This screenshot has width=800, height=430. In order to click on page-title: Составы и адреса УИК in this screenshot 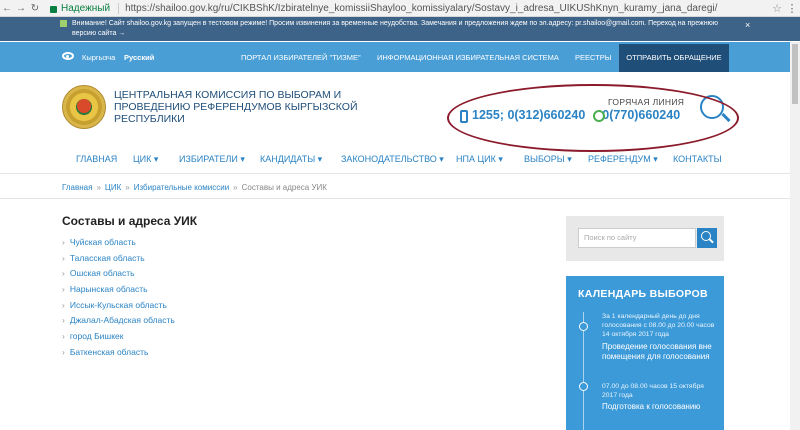, I will do `click(130, 221)`.